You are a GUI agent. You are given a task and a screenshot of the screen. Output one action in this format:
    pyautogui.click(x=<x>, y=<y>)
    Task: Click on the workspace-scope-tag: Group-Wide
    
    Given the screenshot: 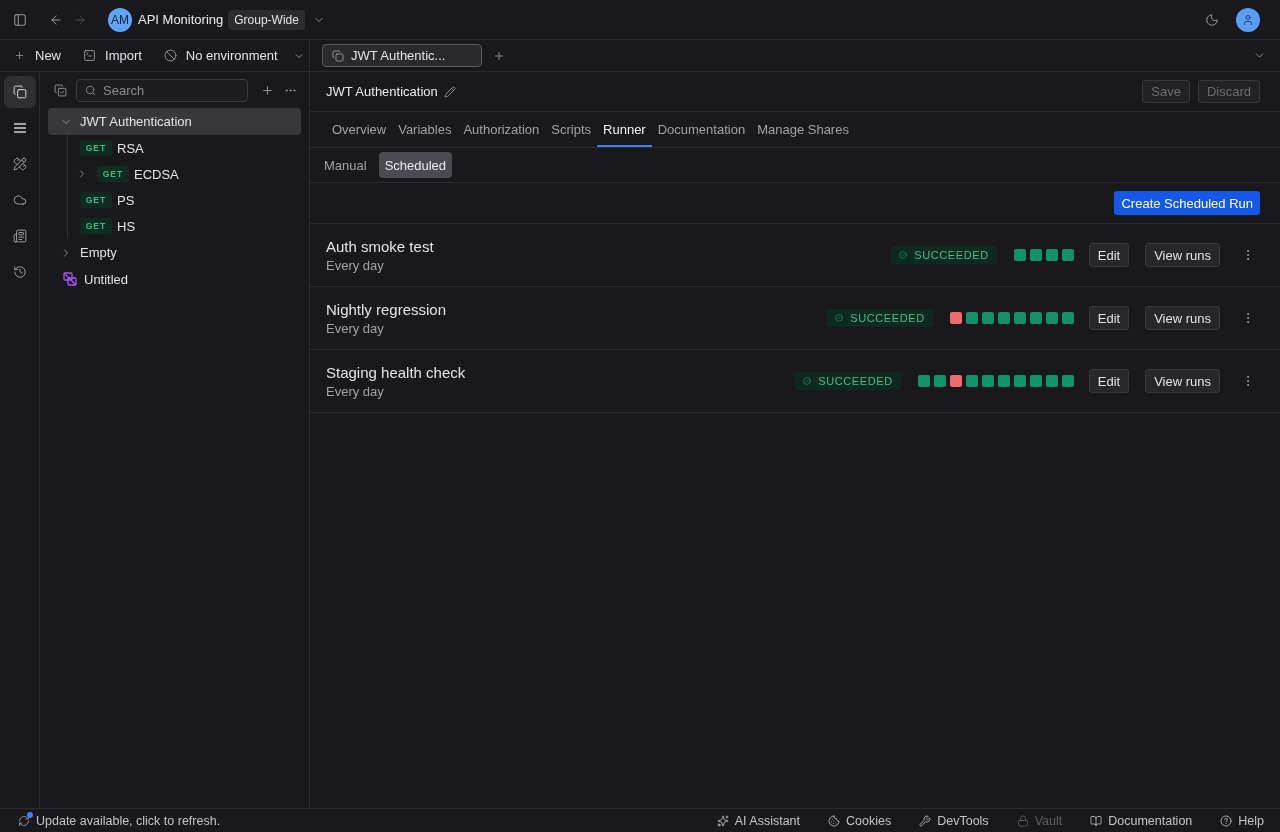 What is the action you would take?
    pyautogui.click(x=266, y=19)
    